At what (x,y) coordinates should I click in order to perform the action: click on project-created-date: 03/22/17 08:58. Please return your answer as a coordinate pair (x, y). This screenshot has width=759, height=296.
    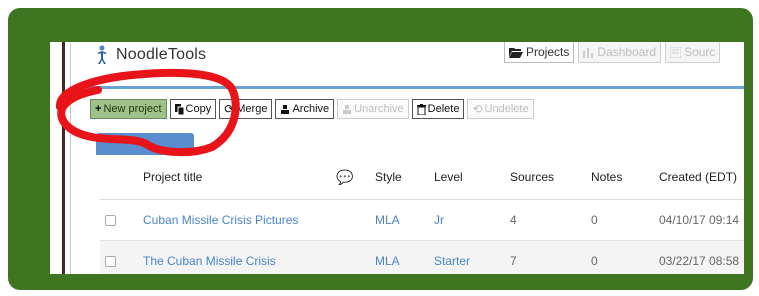
    Looking at the image, I should click on (699, 261).